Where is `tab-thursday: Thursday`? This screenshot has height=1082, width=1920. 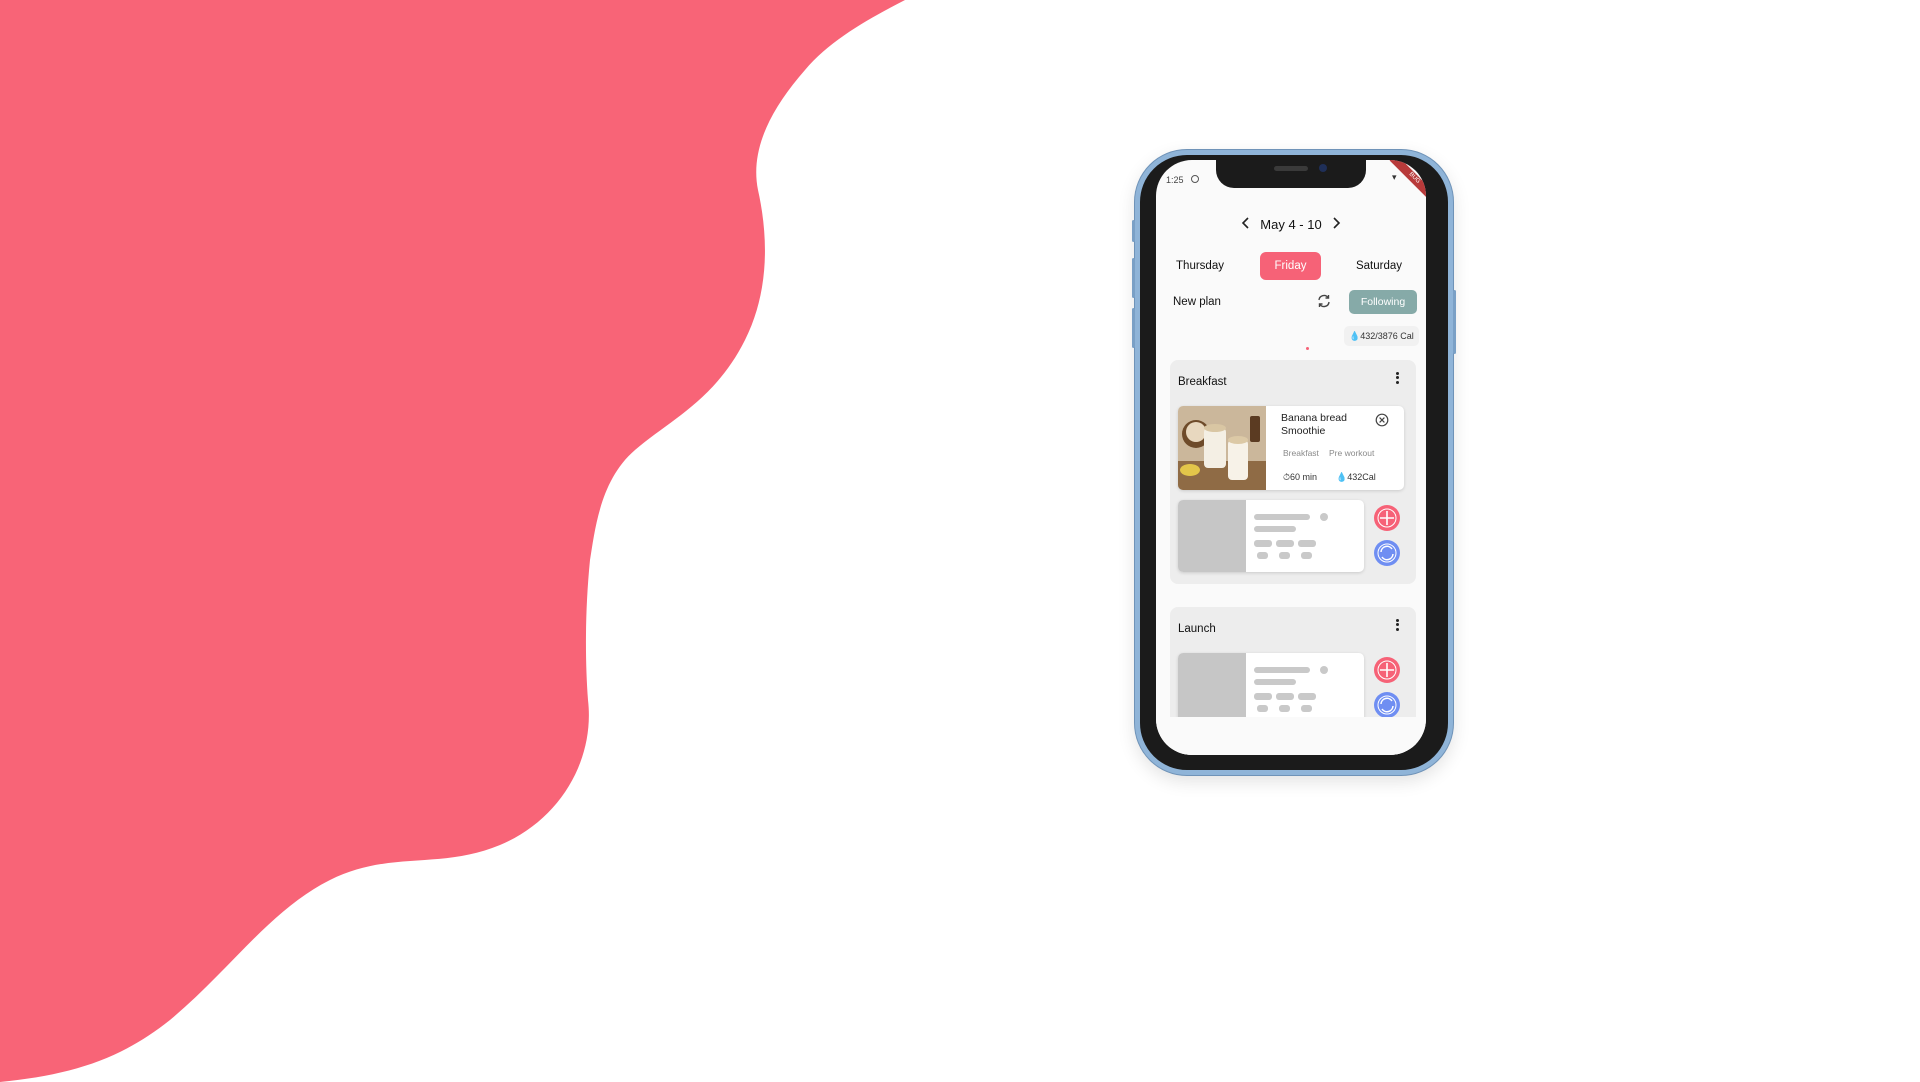 tab-thursday: Thursday is located at coordinates (1200, 266).